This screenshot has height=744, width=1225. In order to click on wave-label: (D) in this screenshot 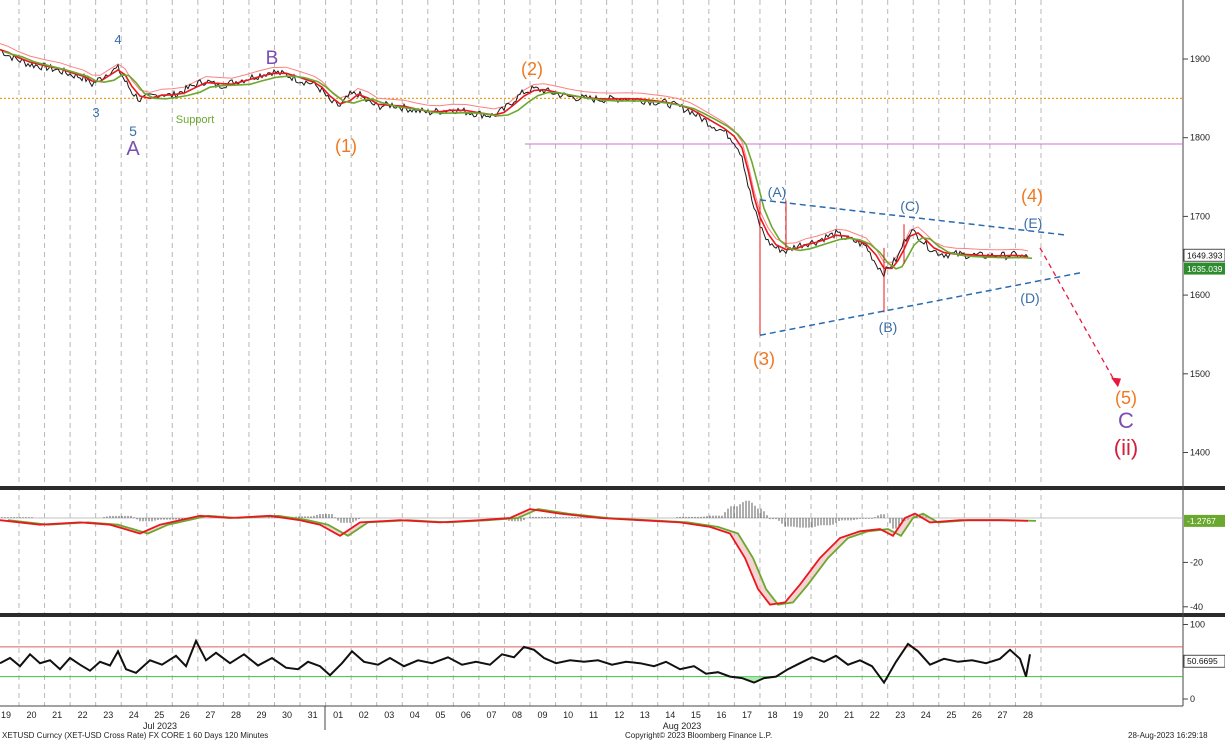, I will do `click(1029, 298)`.